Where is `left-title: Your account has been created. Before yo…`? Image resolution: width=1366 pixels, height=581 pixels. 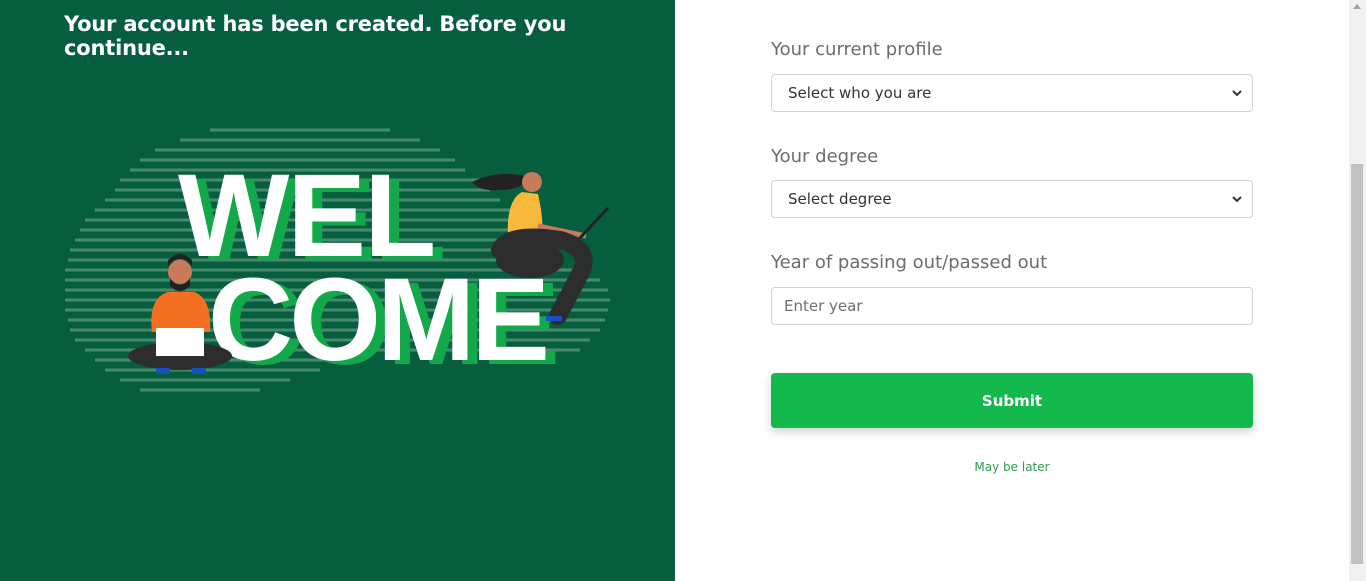
left-title: Your account has been created. Before yo… is located at coordinates (315, 36).